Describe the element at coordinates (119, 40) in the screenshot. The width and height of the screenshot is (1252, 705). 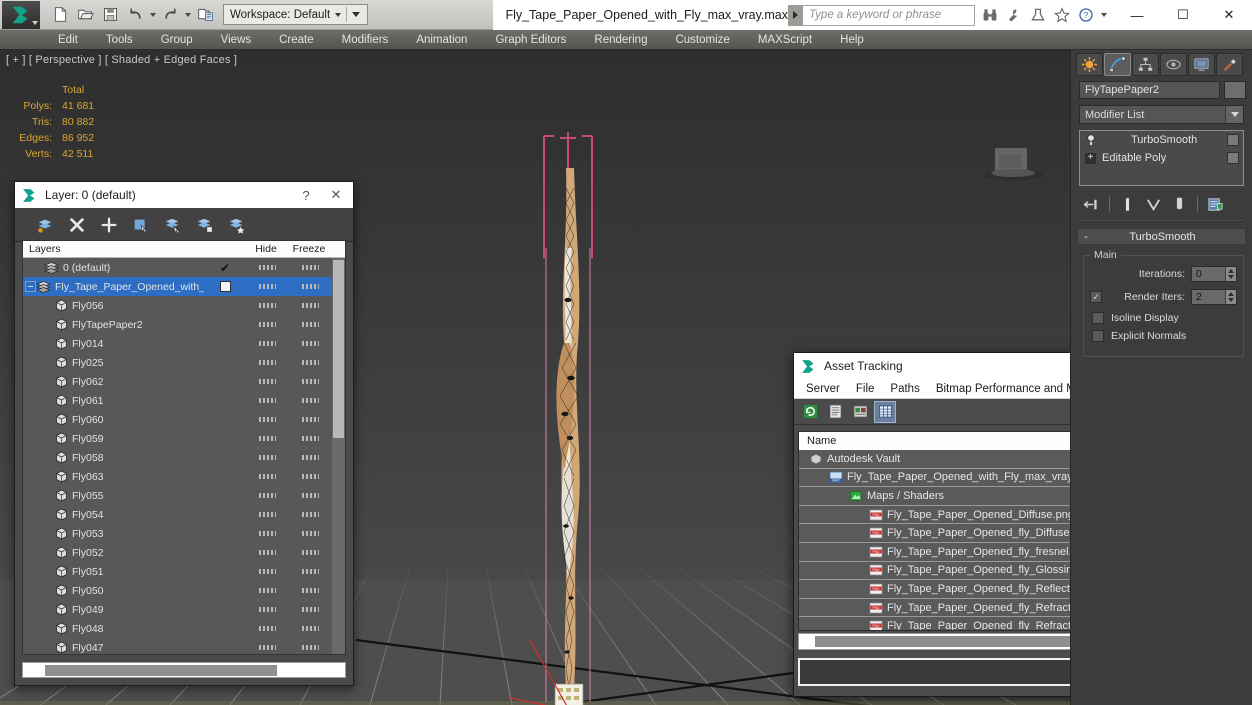
I see `menu-tools: Tools` at that location.